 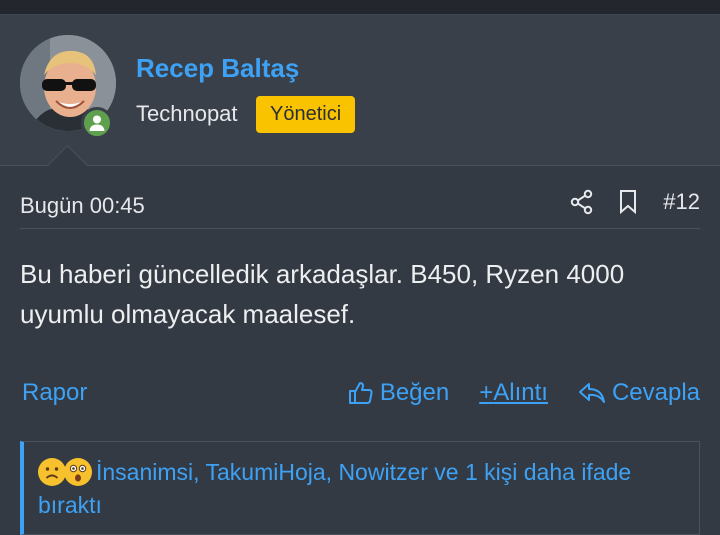 I want to click on sad-face-icon, so click(x=52, y=472).